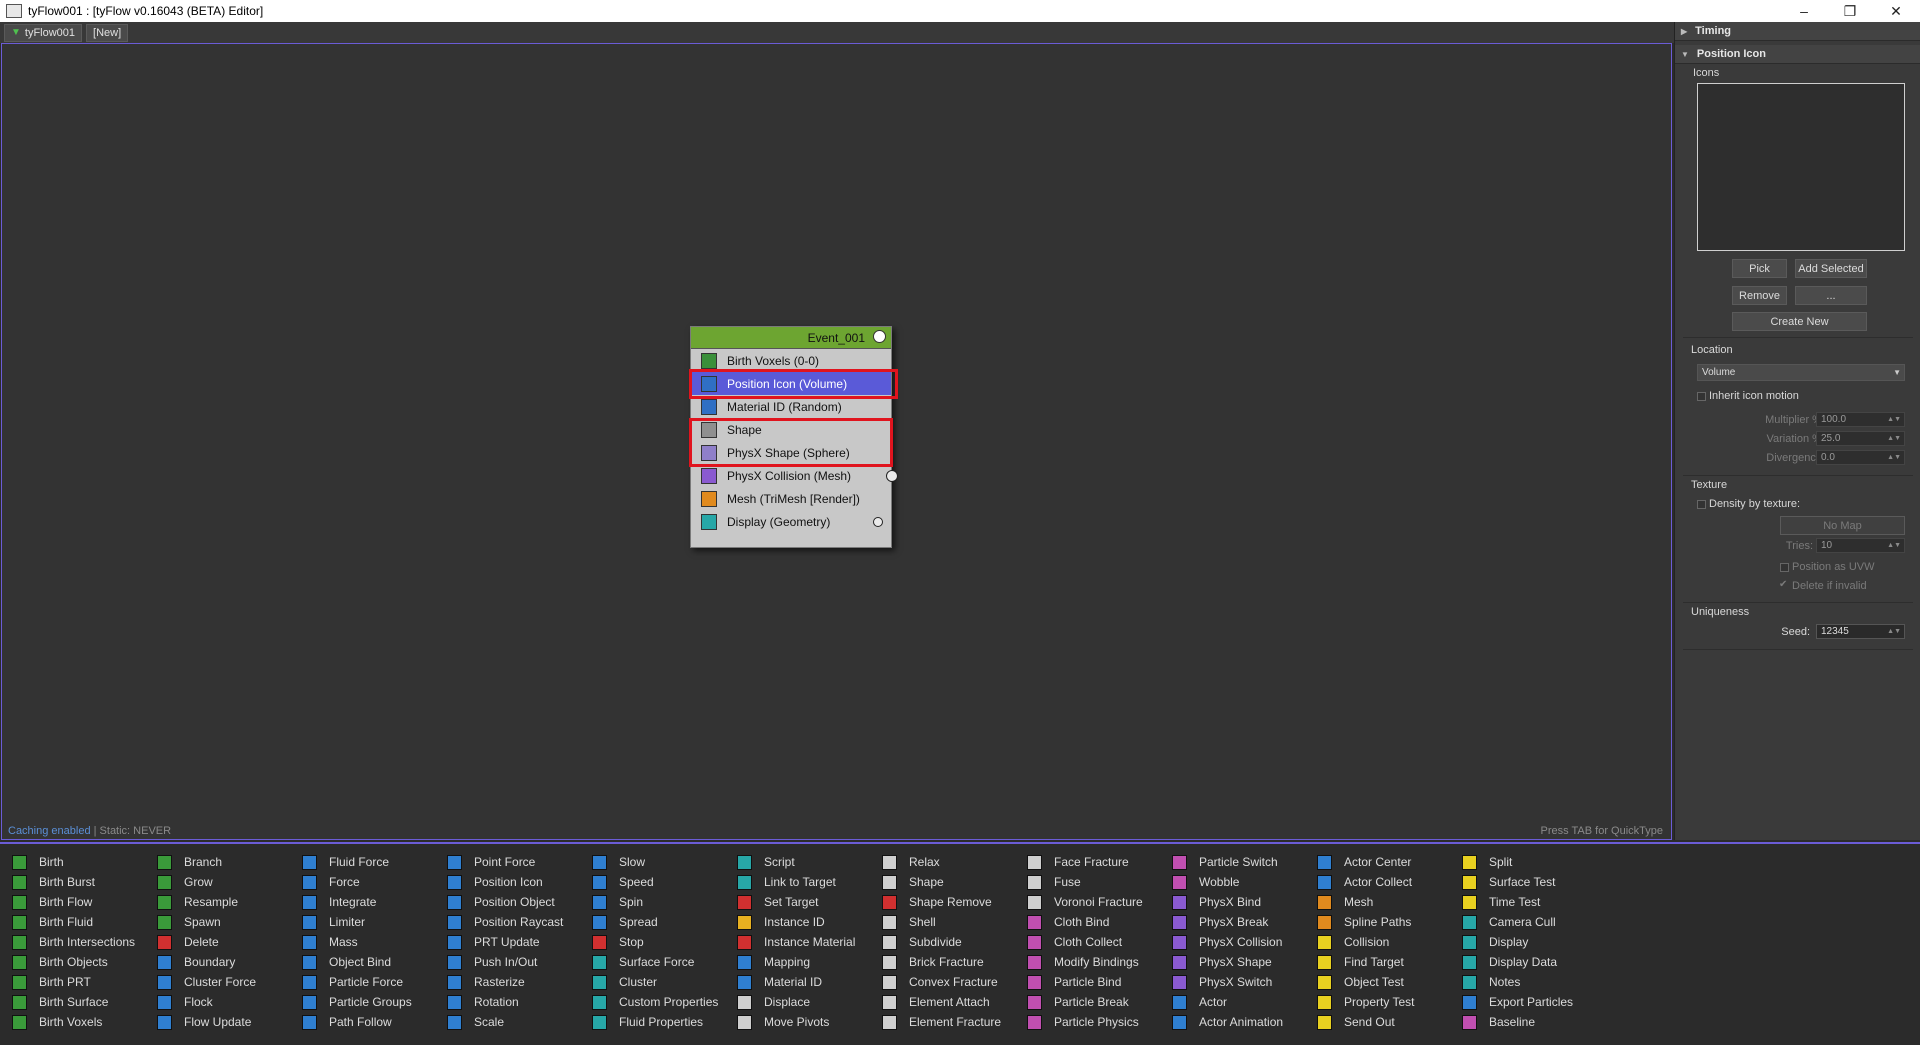 This screenshot has width=1920, height=1045. Describe the element at coordinates (1085, 1022) in the screenshot. I see `palette-operator: Particle Physics` at that location.